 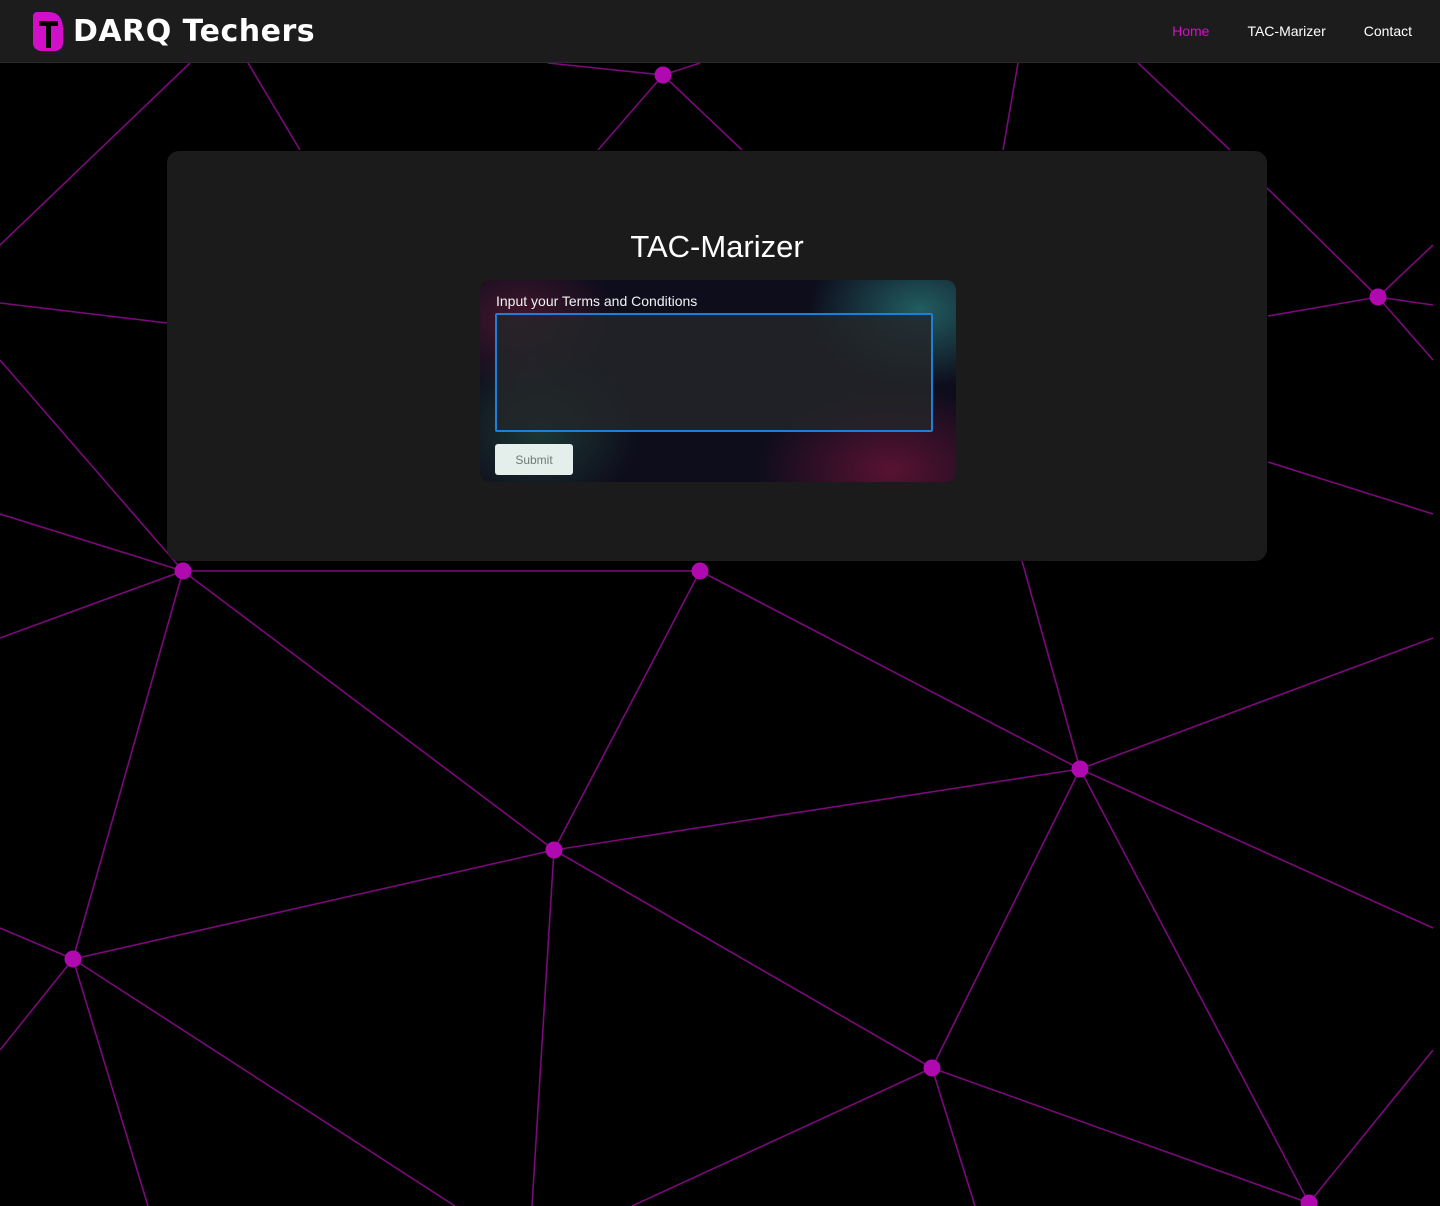 What do you see at coordinates (717, 246) in the screenshot?
I see `page-title: TAC-Marizer` at bounding box center [717, 246].